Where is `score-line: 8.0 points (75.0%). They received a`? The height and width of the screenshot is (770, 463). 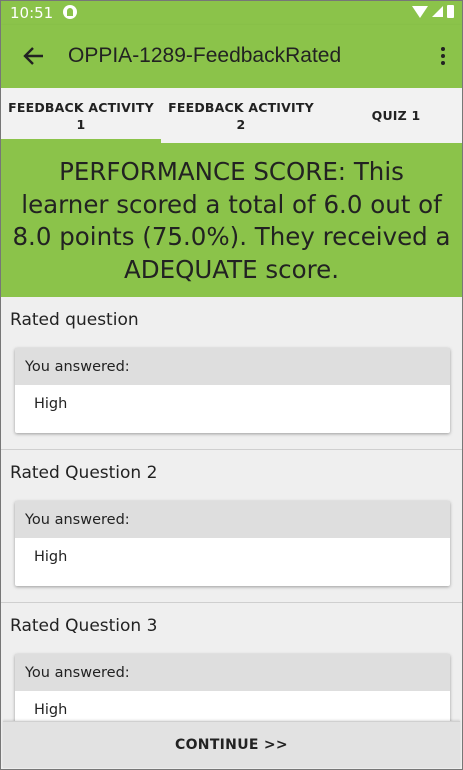 score-line: 8.0 points (75.0%). They received a is located at coordinates (231, 236).